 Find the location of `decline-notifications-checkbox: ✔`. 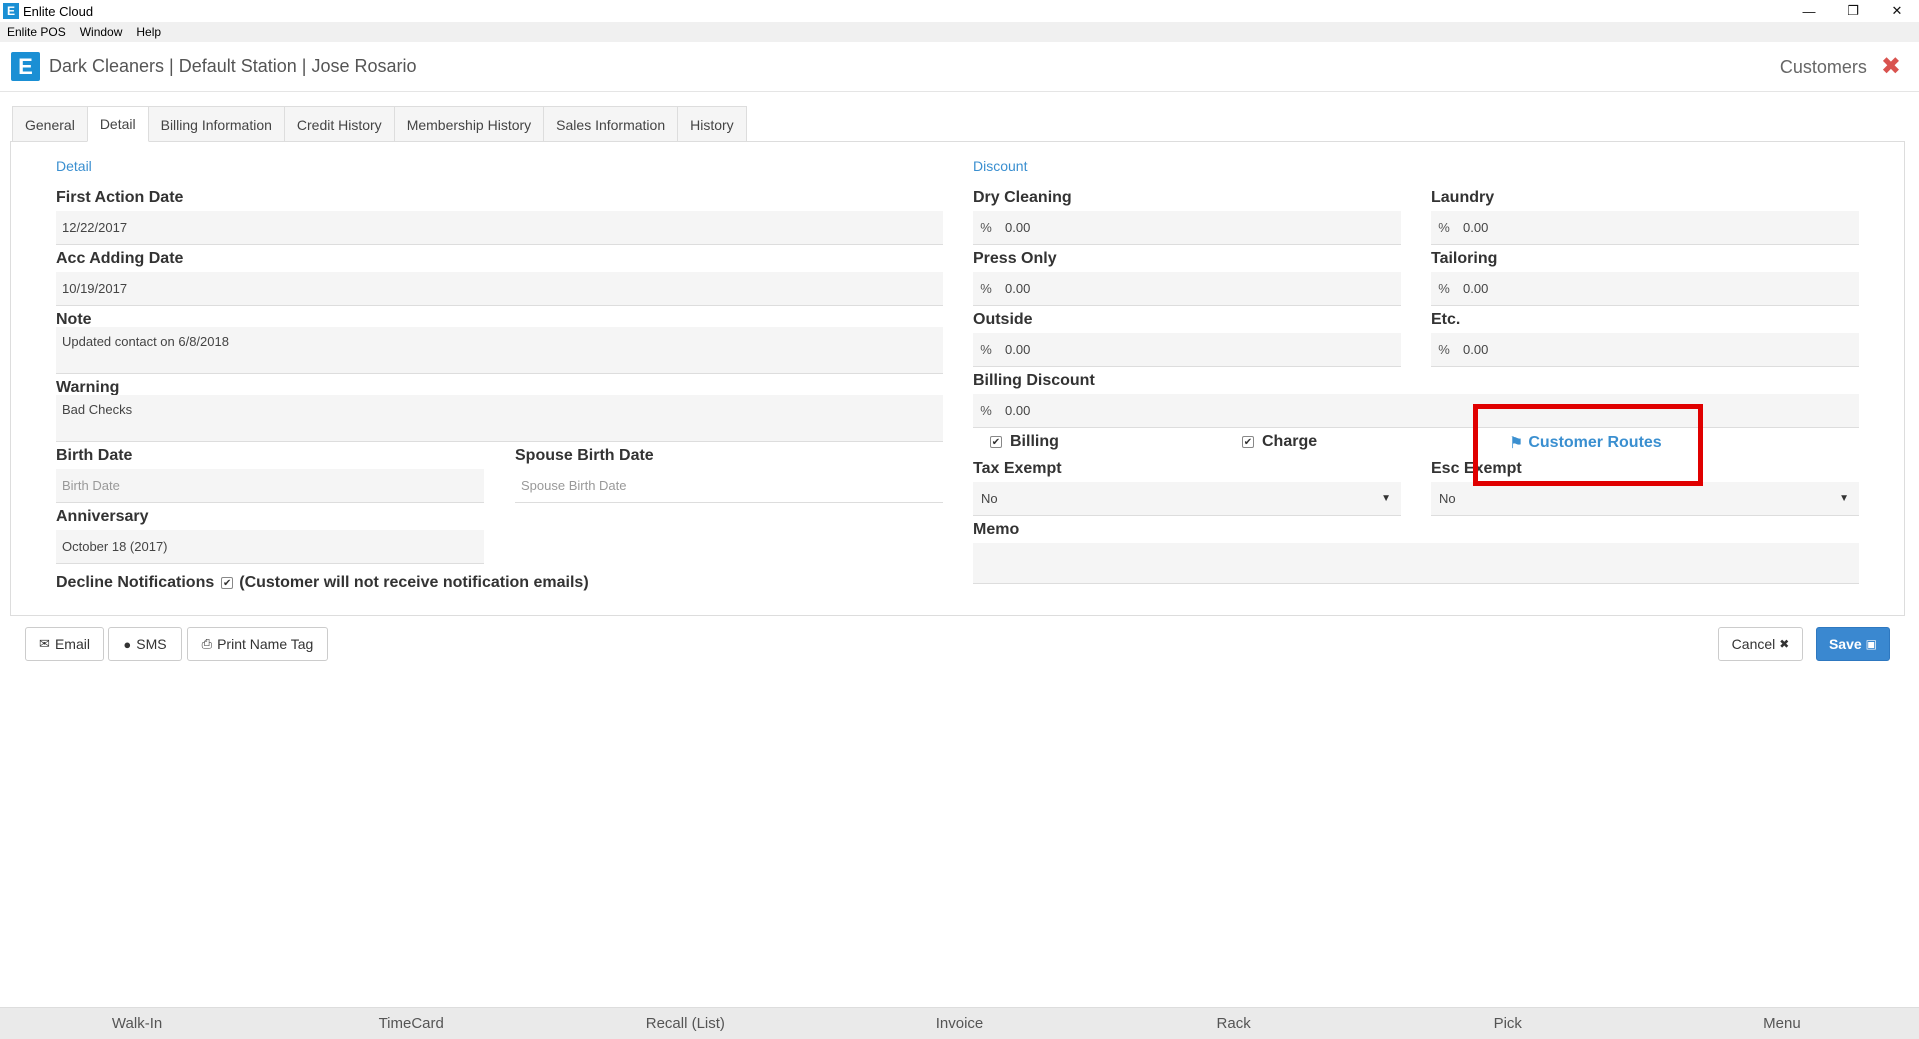

decline-notifications-checkbox: ✔ is located at coordinates (227, 583).